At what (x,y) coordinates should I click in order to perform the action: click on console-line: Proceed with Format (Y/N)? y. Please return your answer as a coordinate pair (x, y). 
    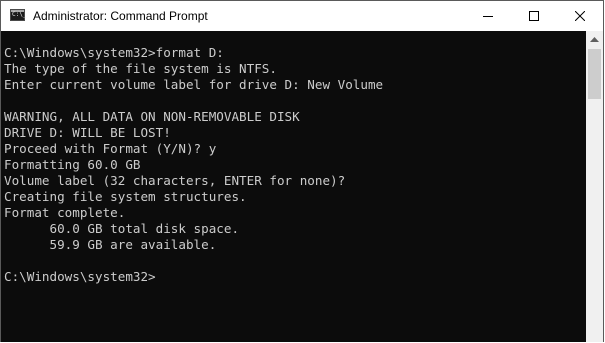
    Looking at the image, I should click on (110, 148).